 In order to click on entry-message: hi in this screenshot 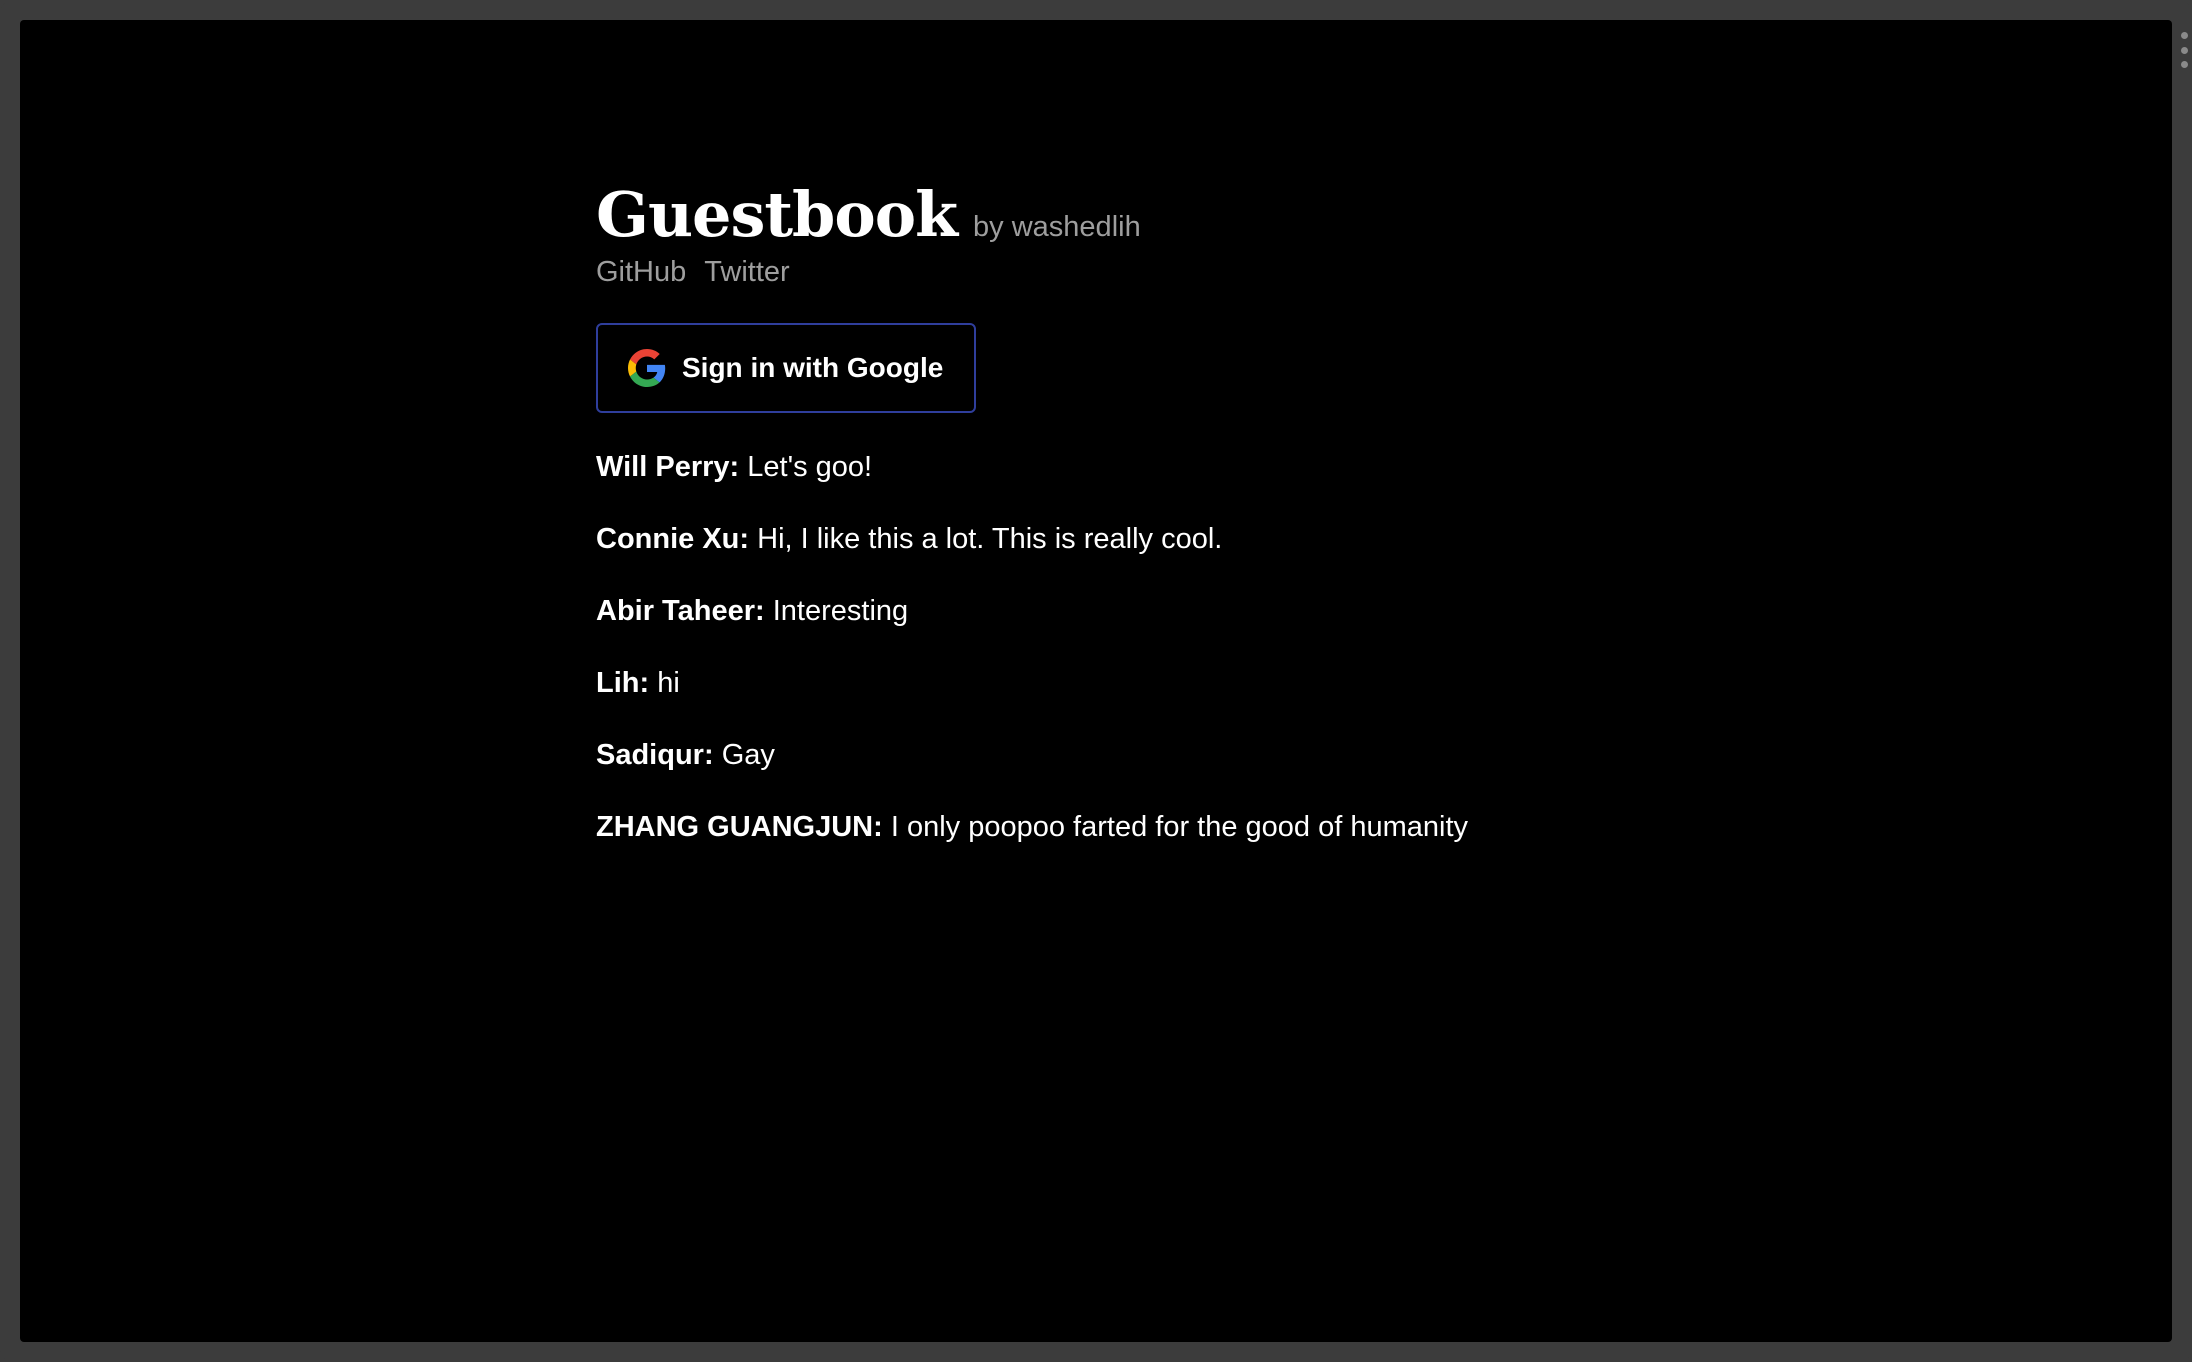, I will do `click(668, 683)`.